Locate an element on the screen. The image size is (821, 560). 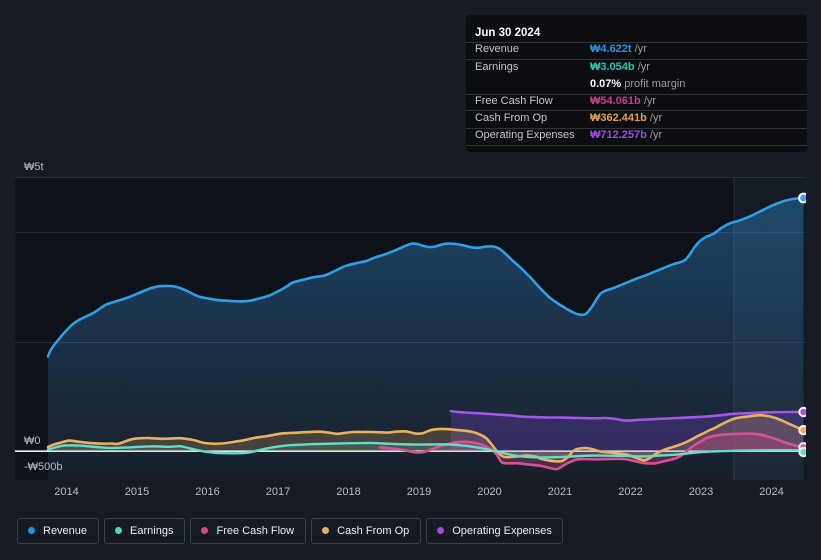
svg-text: -₩500b is located at coordinates (43, 467).